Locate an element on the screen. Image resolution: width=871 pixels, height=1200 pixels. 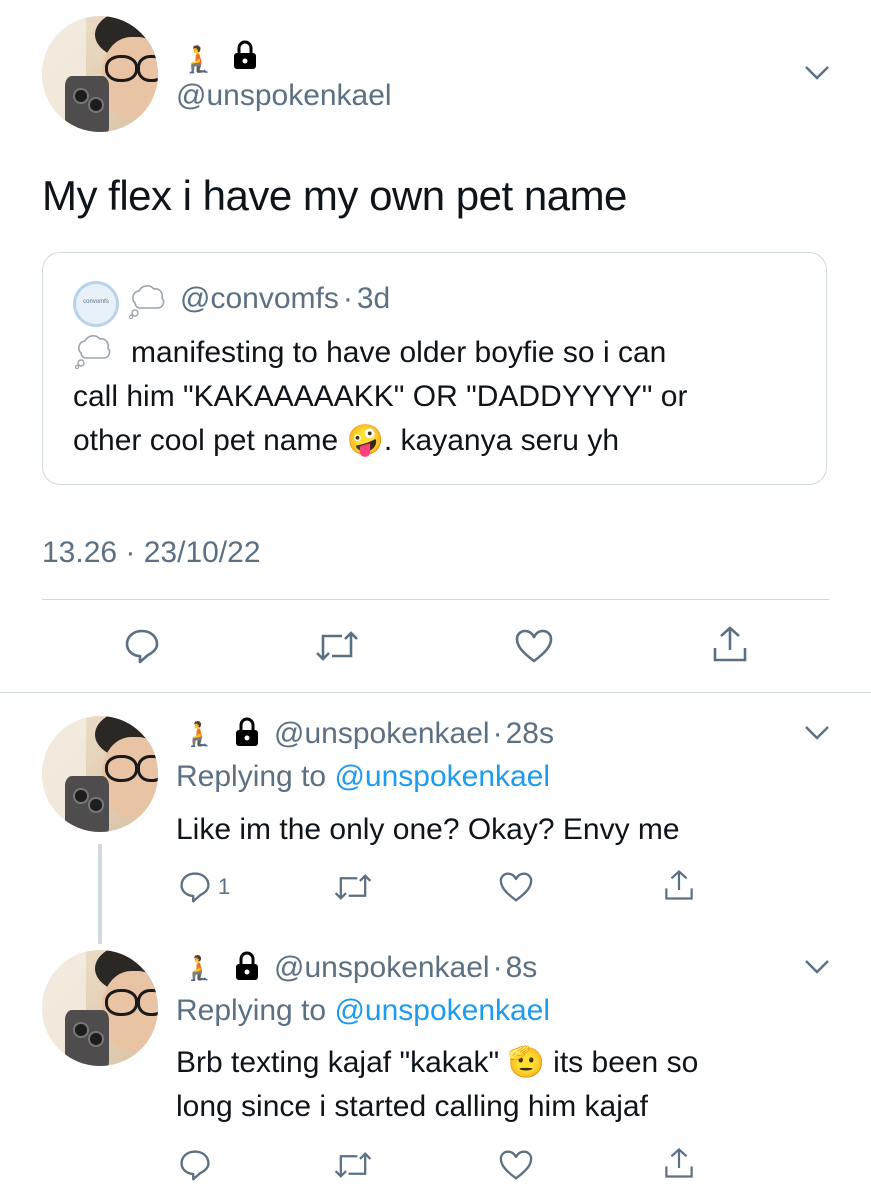
reply-text-line: Brb texting kajaf "kakak" 🫡 its been so is located at coordinates (437, 1063).